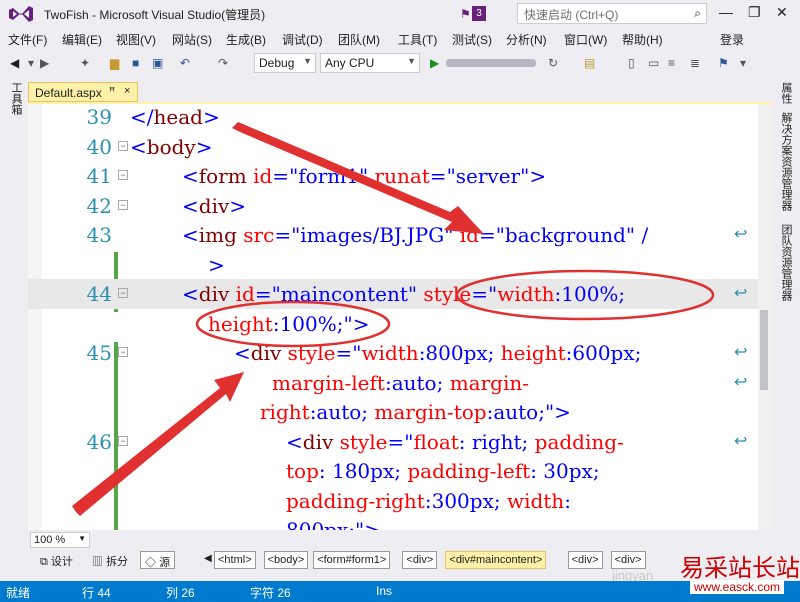 This screenshot has height=602, width=800. Describe the element at coordinates (553, 63) in the screenshot. I see `refresh-icon: ↻` at that location.